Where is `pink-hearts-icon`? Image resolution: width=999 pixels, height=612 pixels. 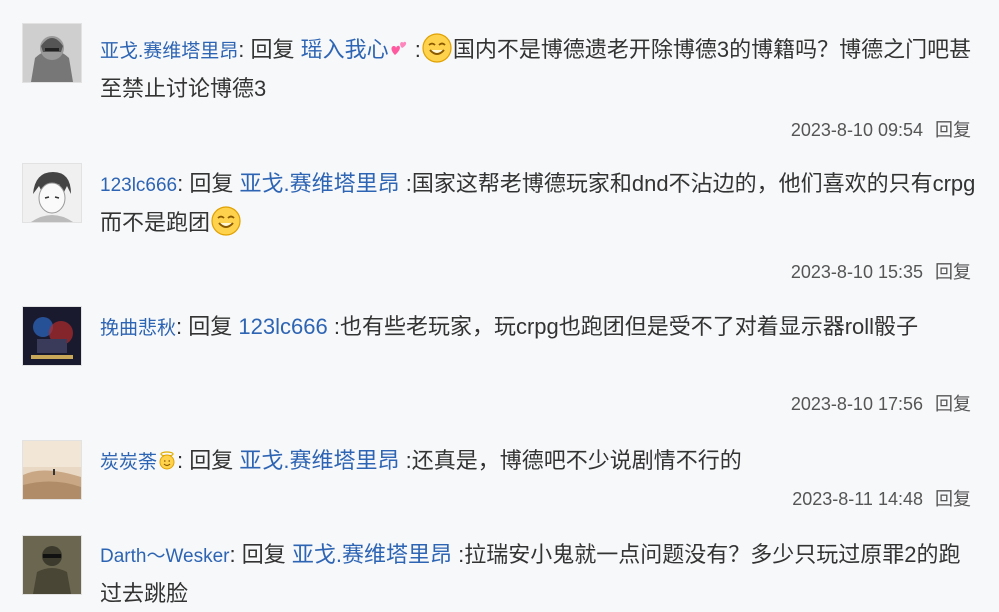
pink-hearts-icon is located at coordinates (399, 49).